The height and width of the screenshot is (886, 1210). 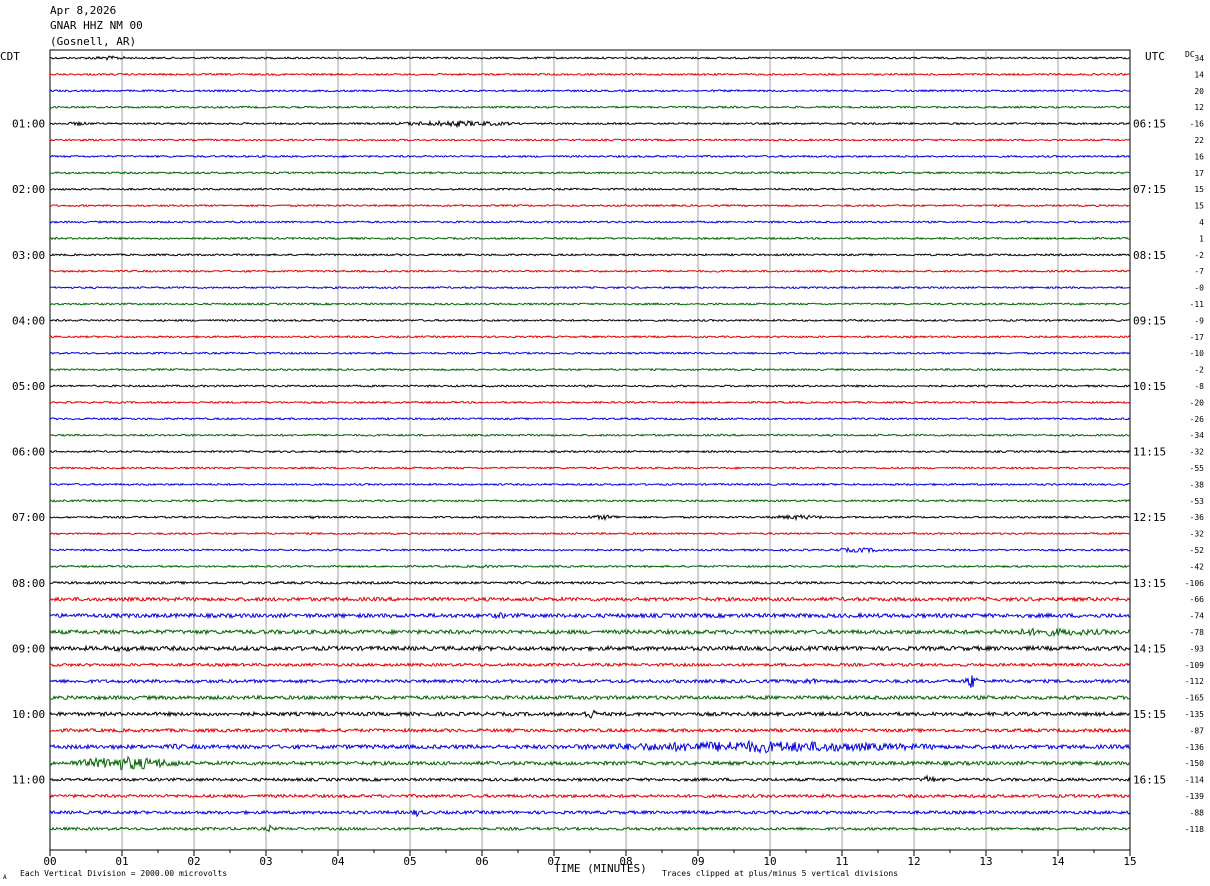 What do you see at coordinates (1197, 550) in the screenshot?
I see `dc-offset-label: -52` at bounding box center [1197, 550].